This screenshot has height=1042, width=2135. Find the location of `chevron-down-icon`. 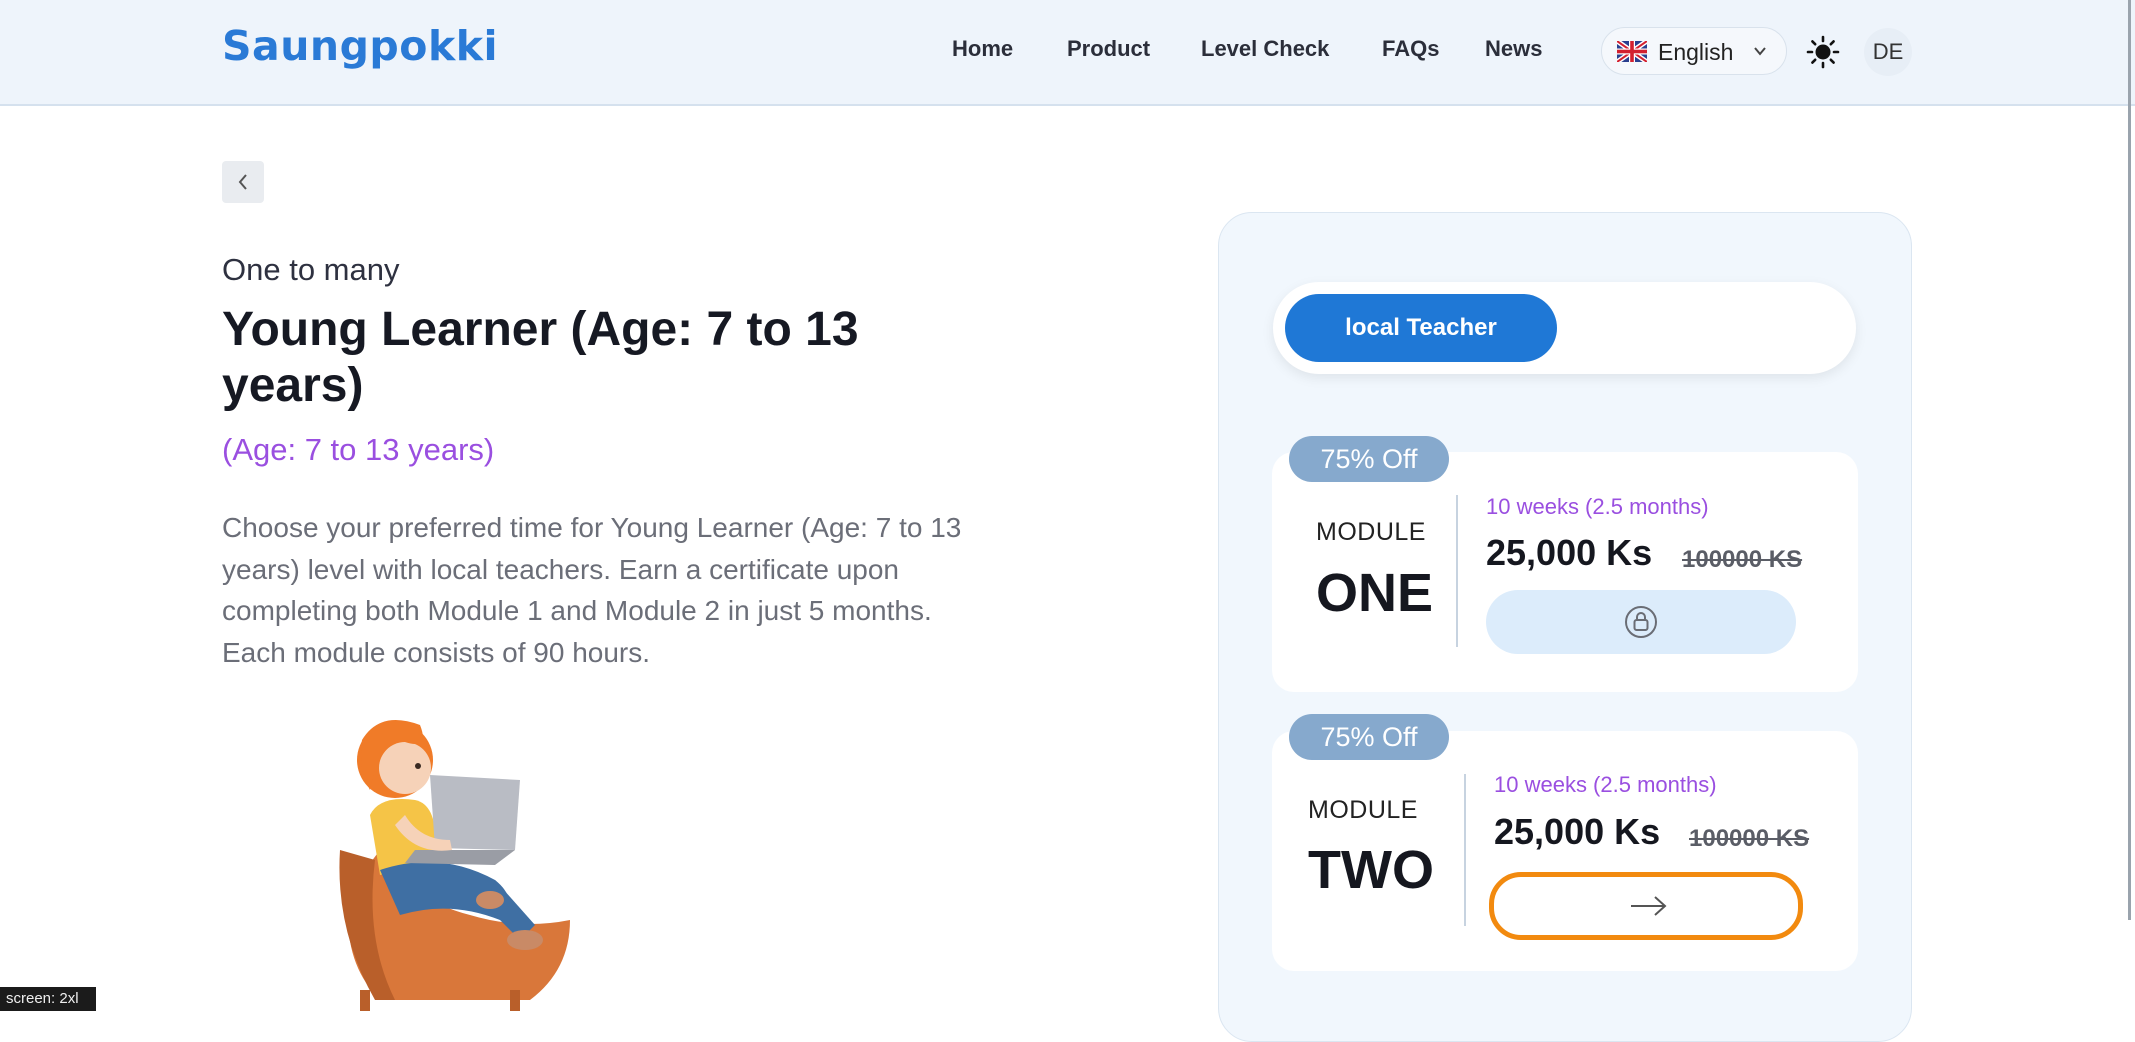

chevron-down-icon is located at coordinates (1760, 51).